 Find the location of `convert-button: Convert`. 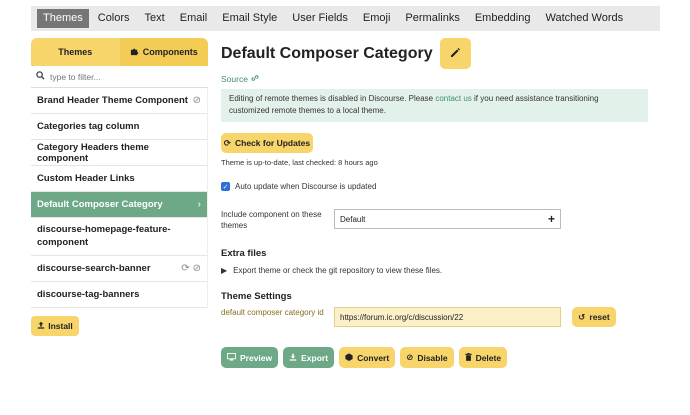

convert-button: Convert is located at coordinates (367, 357).